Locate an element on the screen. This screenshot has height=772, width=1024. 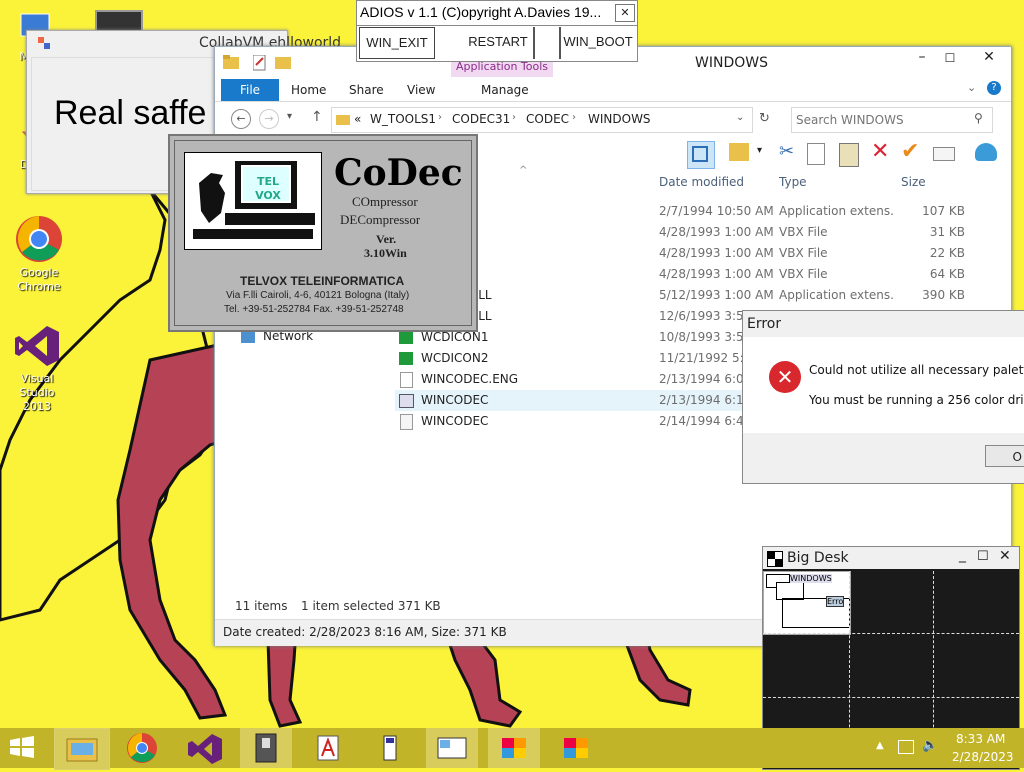
chrome-icon is located at coordinates (39, 239).